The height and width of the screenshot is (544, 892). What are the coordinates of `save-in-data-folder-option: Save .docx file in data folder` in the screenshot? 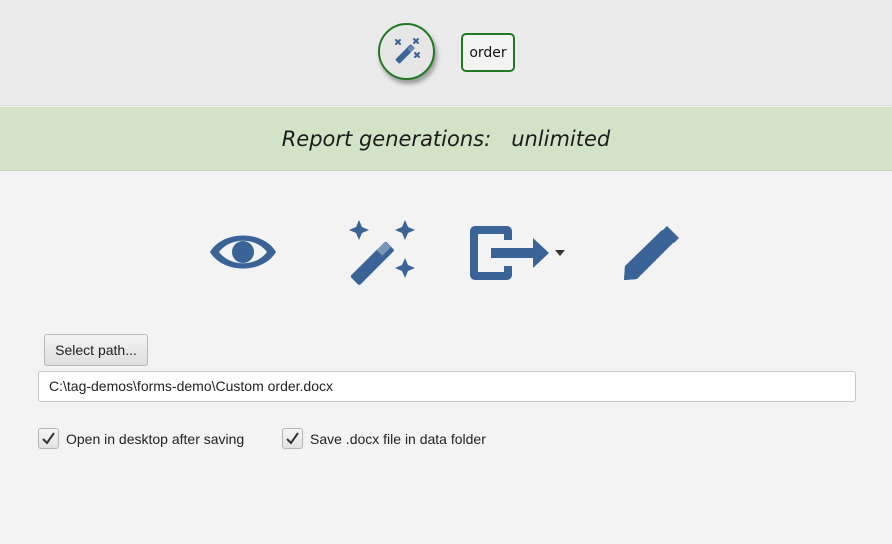 It's located at (384, 438).